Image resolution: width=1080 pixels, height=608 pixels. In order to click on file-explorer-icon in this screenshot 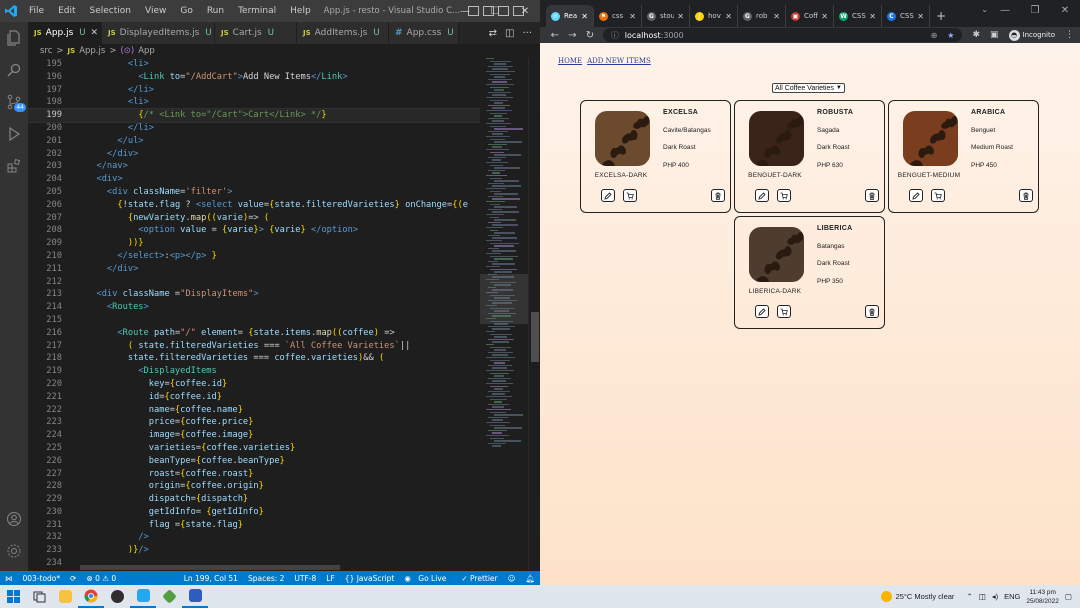, I will do `click(65, 596)`.